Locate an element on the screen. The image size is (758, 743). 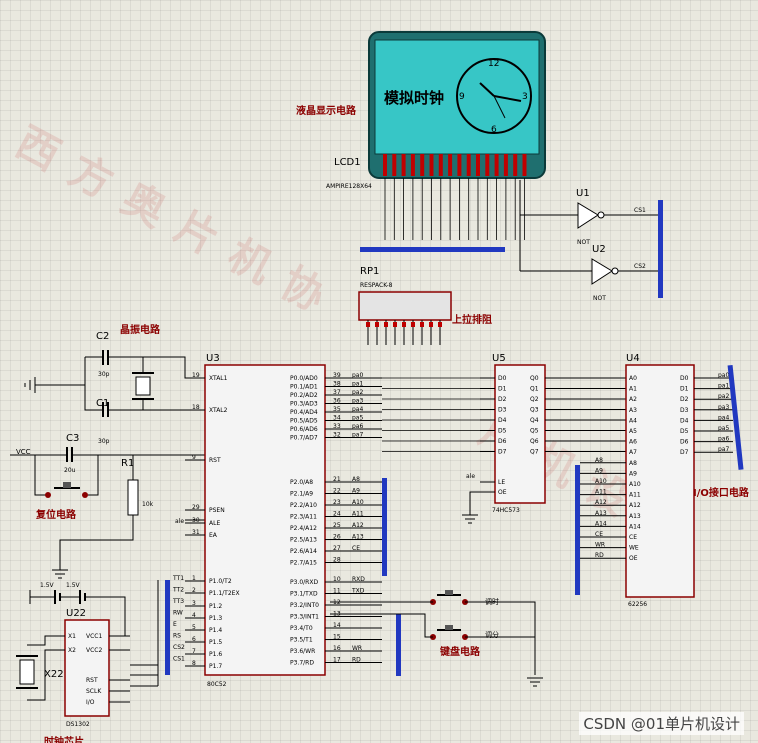
u4-part: 62256 is located at coordinates (637, 604).